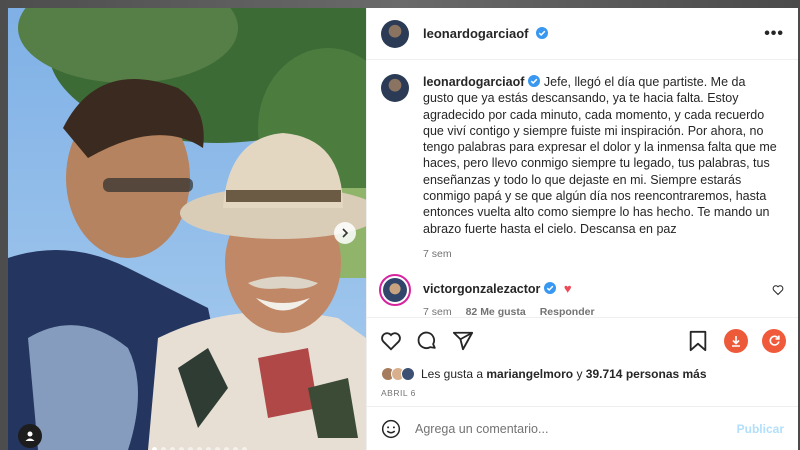 This screenshot has width=800, height=450. What do you see at coordinates (391, 429) in the screenshot?
I see `emoji-icon` at bounding box center [391, 429].